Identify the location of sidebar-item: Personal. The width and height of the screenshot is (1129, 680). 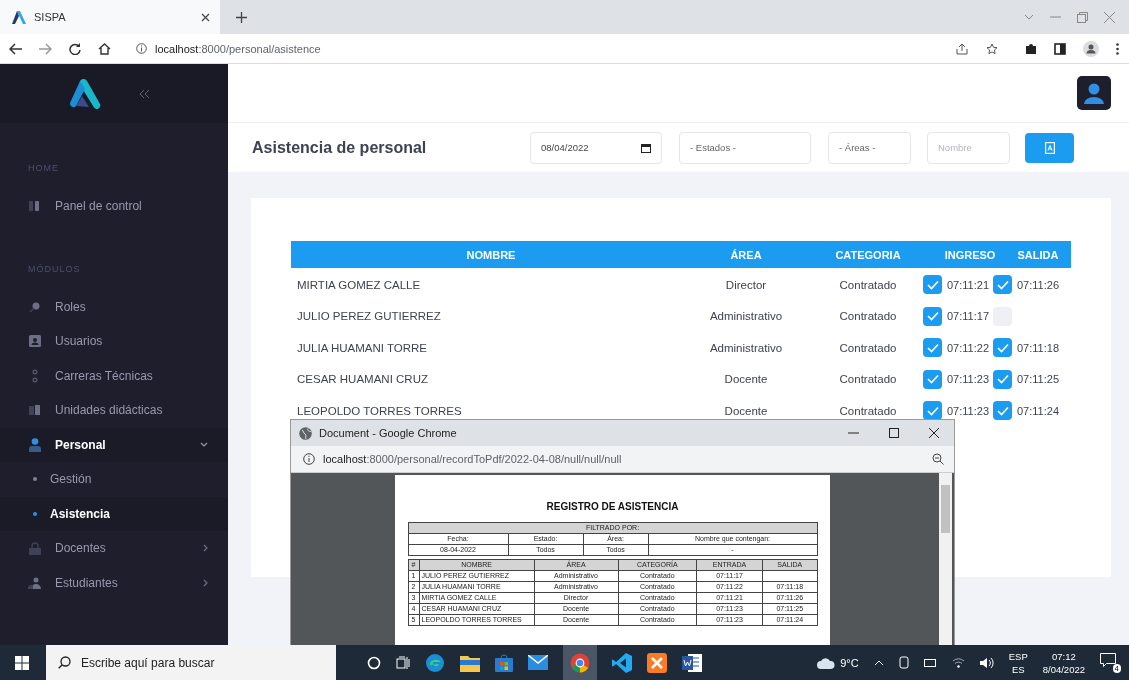
(114, 444).